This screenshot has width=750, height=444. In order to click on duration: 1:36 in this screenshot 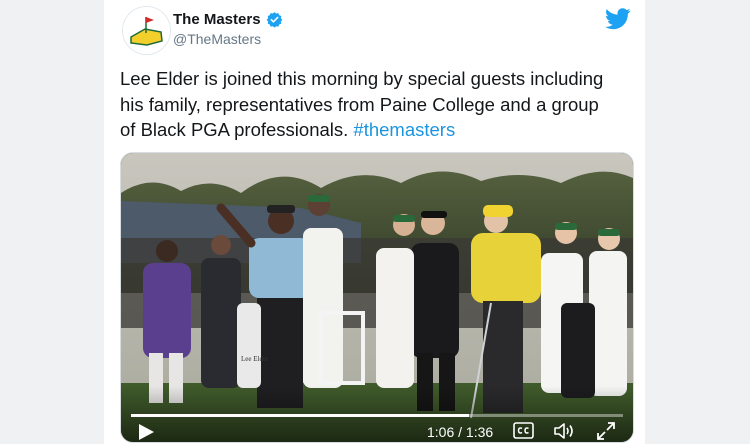, I will do `click(479, 432)`.